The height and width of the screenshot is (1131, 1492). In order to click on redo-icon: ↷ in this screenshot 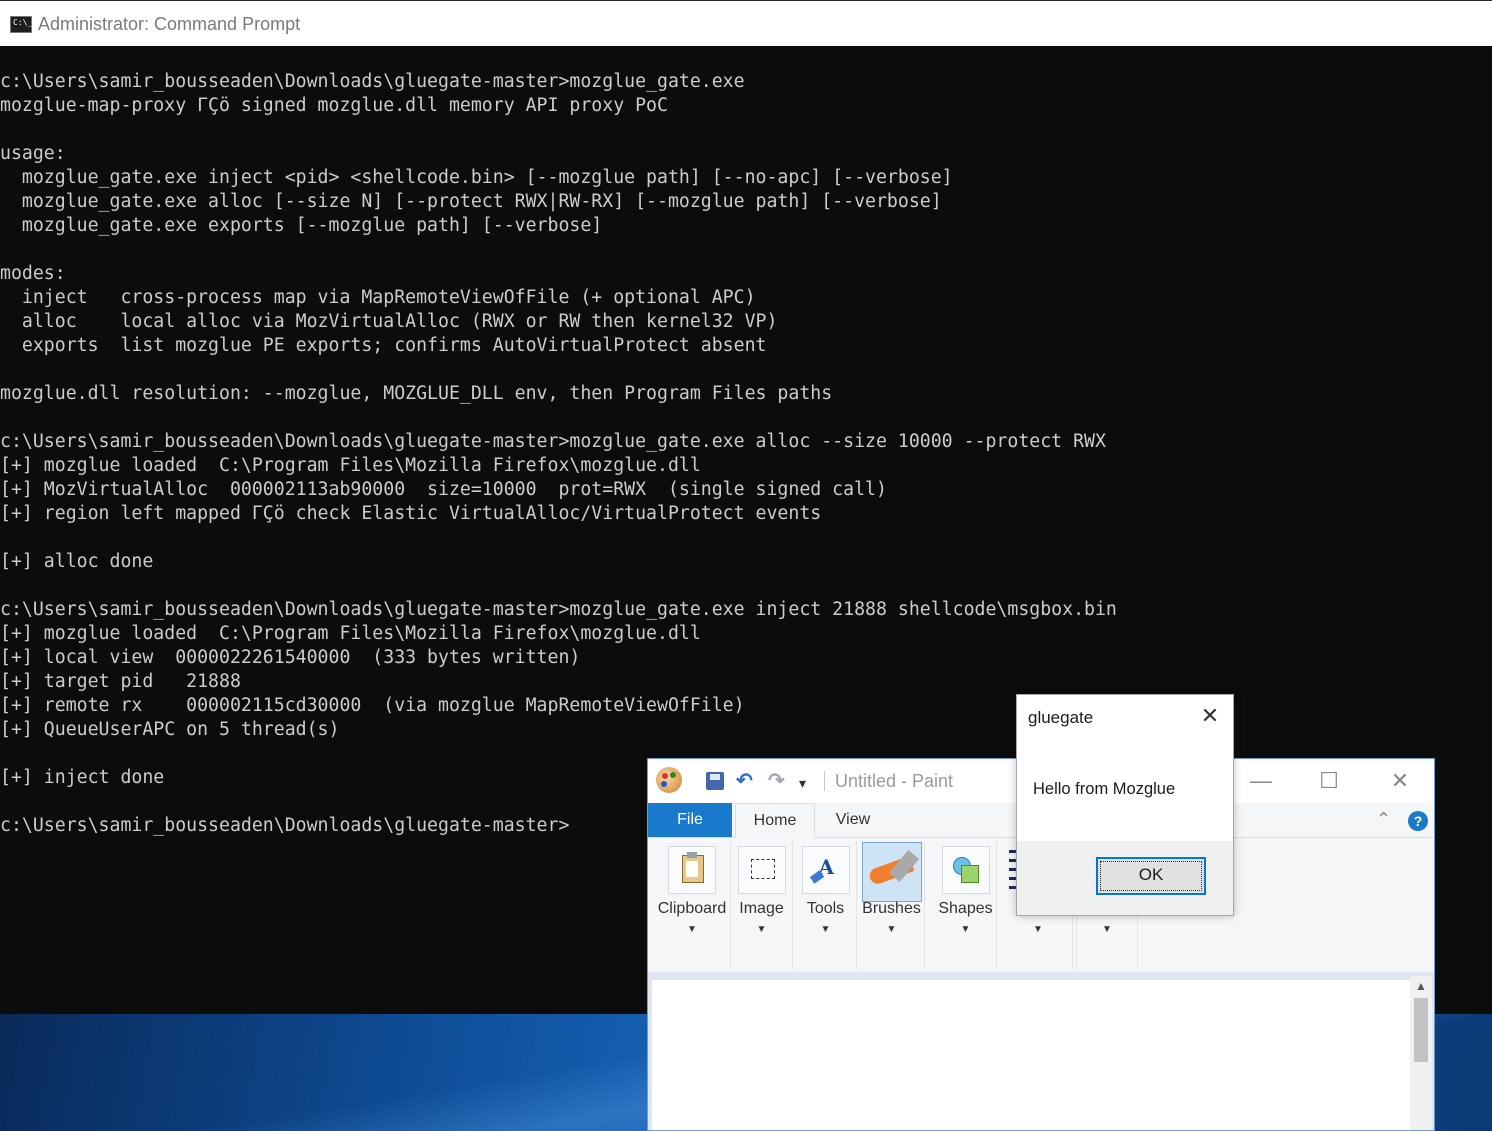, I will do `click(776, 781)`.